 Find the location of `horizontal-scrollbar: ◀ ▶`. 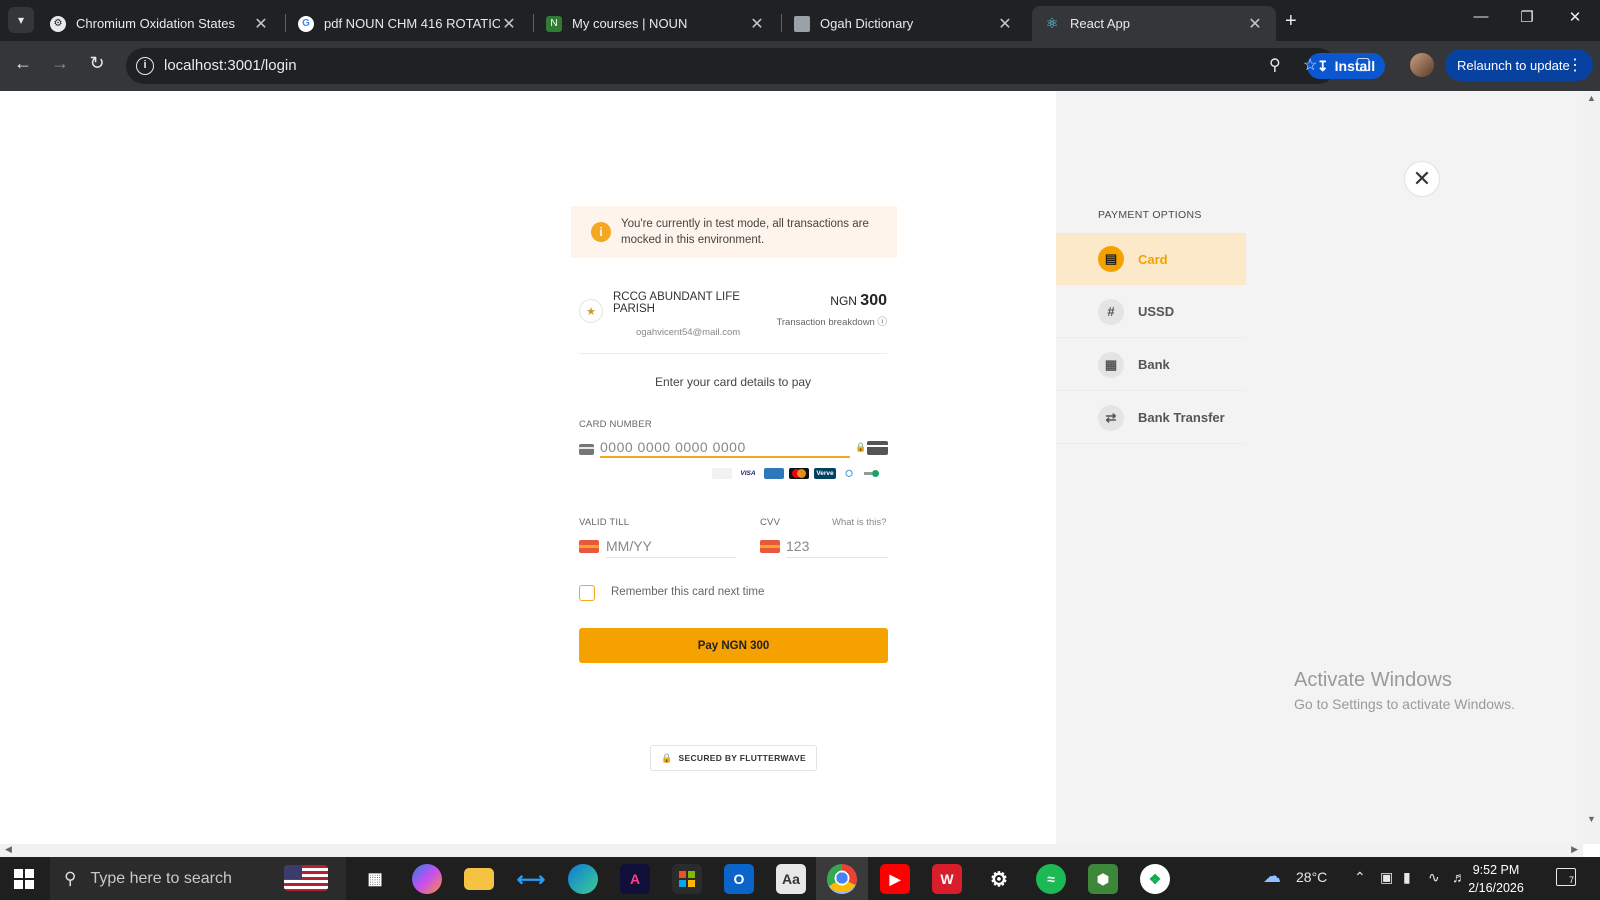

horizontal-scrollbar: ◀ ▶ is located at coordinates (791, 850).